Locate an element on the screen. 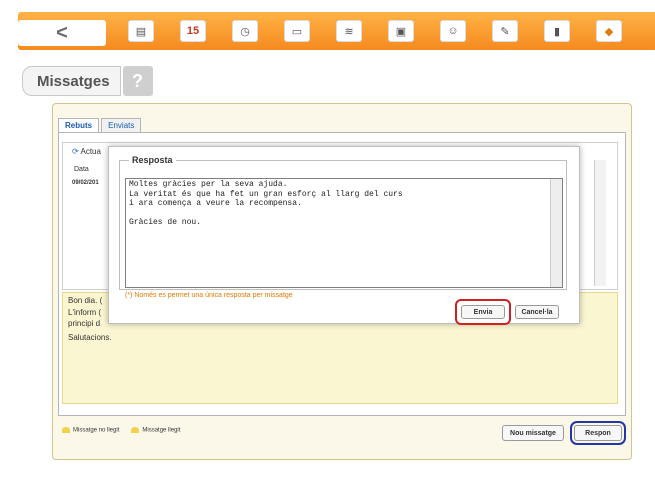  list-scrollbar is located at coordinates (600, 223).